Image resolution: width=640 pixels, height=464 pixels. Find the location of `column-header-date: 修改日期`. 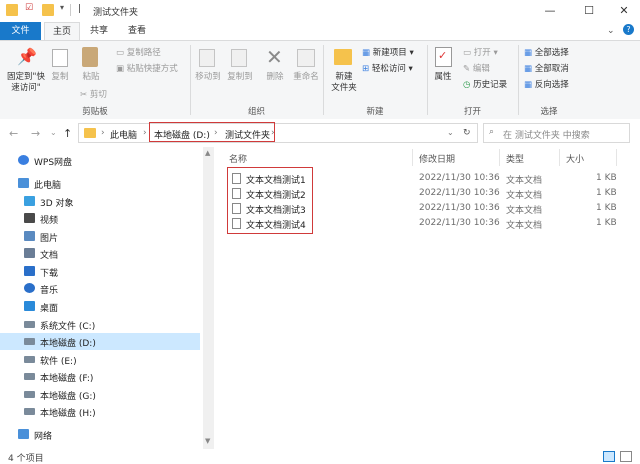

column-header-date: 修改日期 is located at coordinates (437, 158).